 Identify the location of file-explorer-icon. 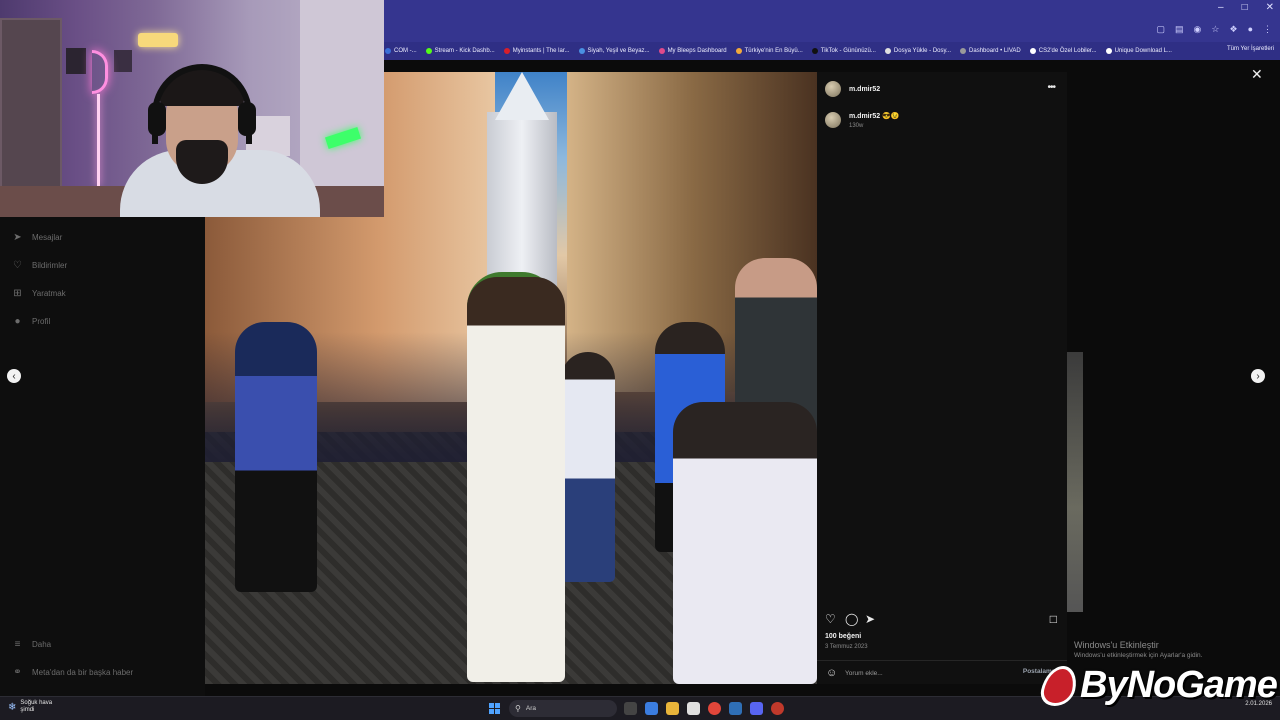
(672, 708).